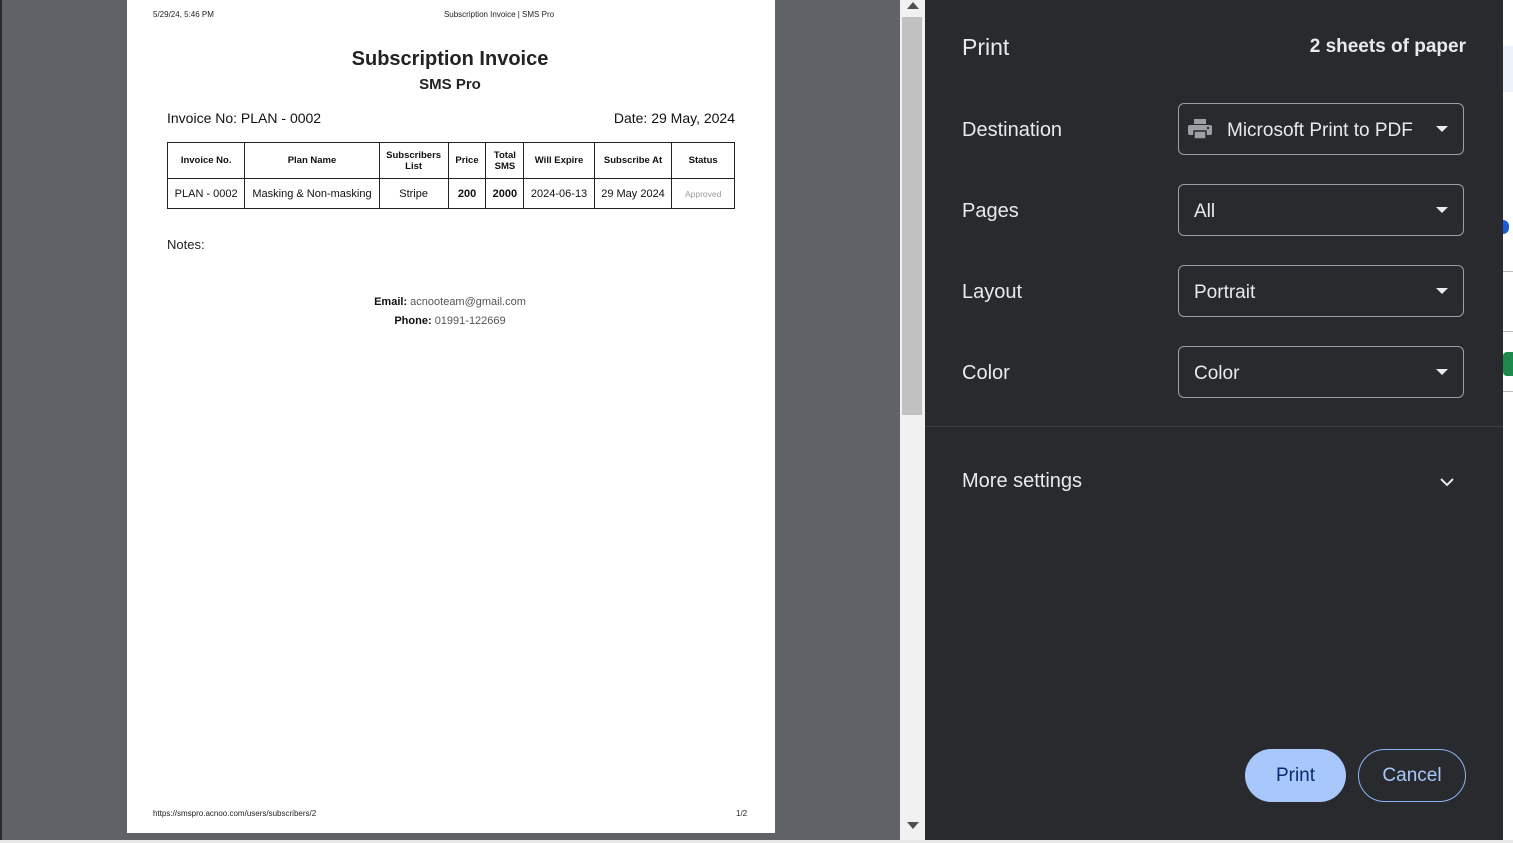  Describe the element at coordinates (450, 59) in the screenshot. I see `invoice-title: Subscription Invoice` at that location.